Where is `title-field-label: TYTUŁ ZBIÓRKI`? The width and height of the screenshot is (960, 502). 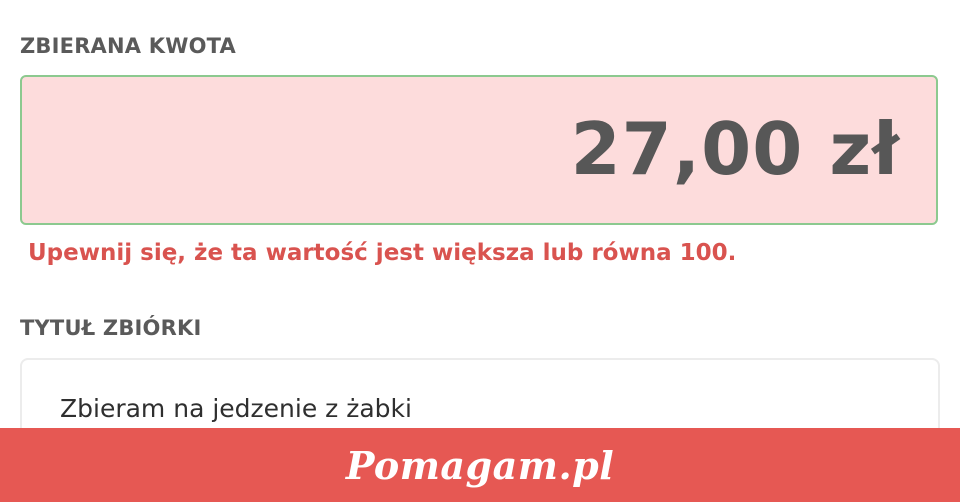 title-field-label: TYTUŁ ZBIÓRKI is located at coordinates (111, 328).